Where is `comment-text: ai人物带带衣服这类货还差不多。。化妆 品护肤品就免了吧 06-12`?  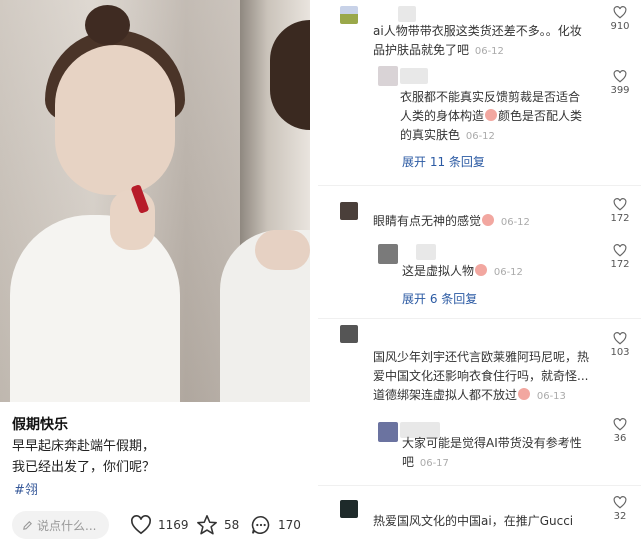
comment-text: ai人物带带衣服这类货还差不多。。化妆 品护肤品就免了吧 06-12 is located at coordinates (477, 40).